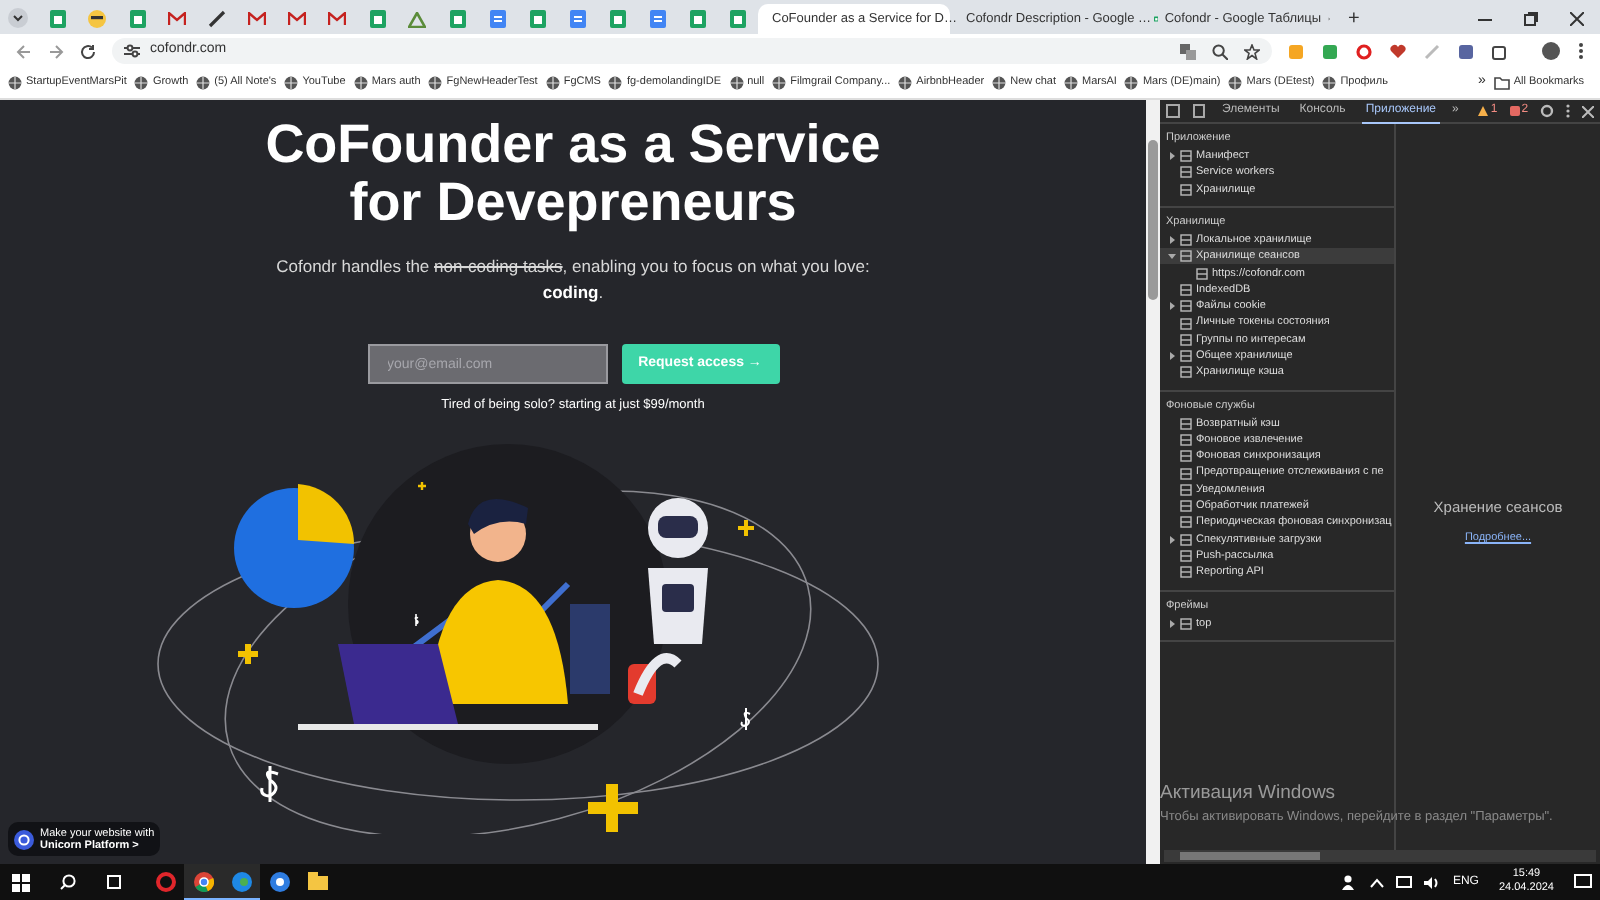  Describe the element at coordinates (573, 203) in the screenshot. I see `hero-heading-line: for Devepreneurs` at that location.